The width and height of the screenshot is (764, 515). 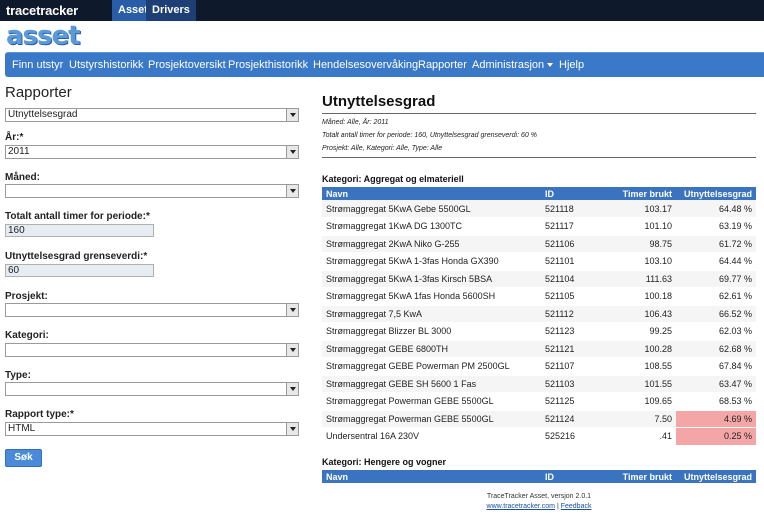 I want to click on nav-hjelp: Hjelp, so click(x=571, y=65).